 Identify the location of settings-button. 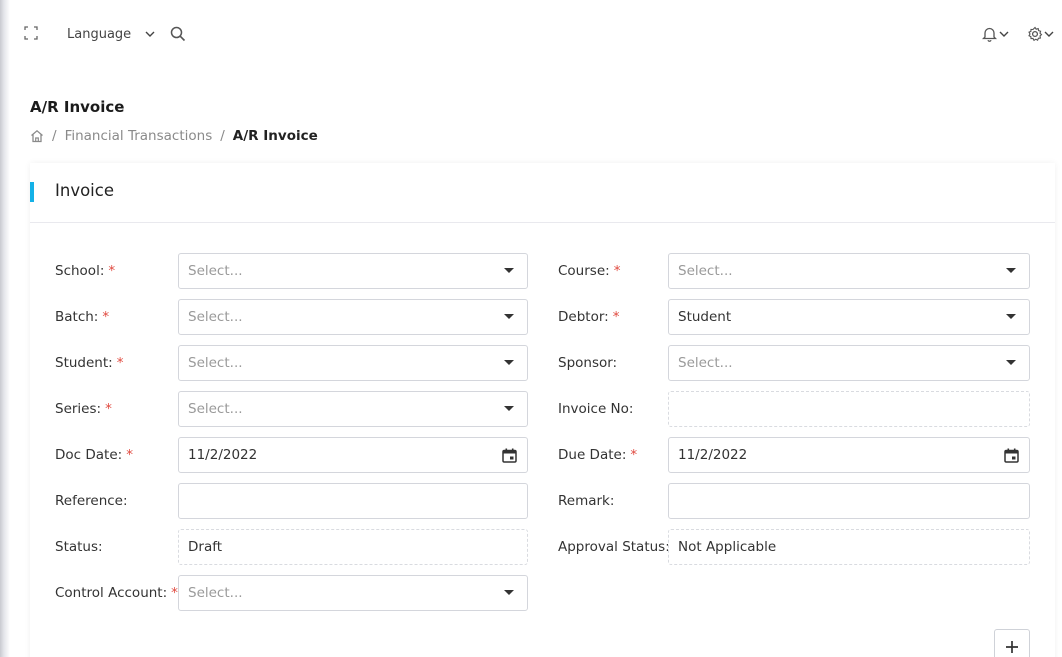
(1040, 34).